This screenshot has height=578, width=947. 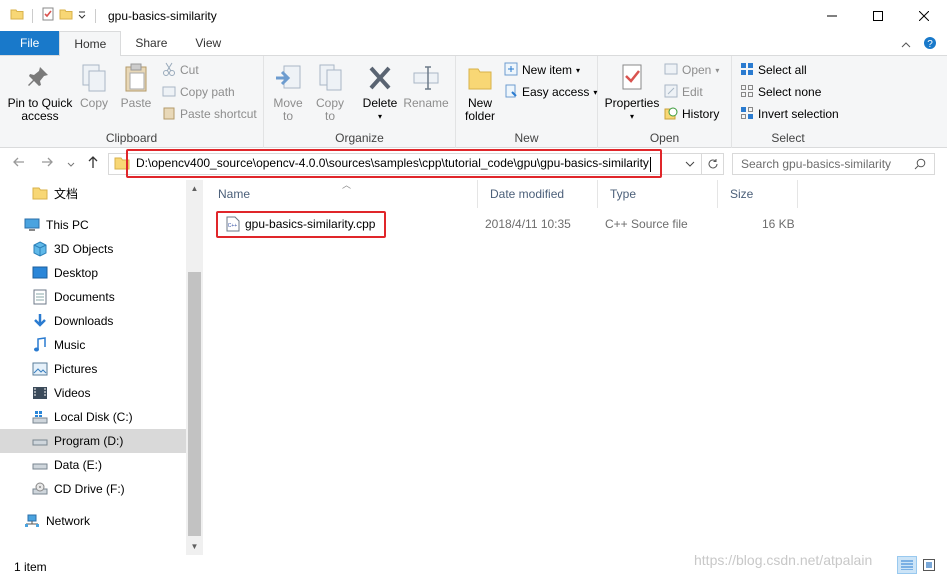 What do you see at coordinates (40, 465) in the screenshot?
I see `drive-icon` at bounding box center [40, 465].